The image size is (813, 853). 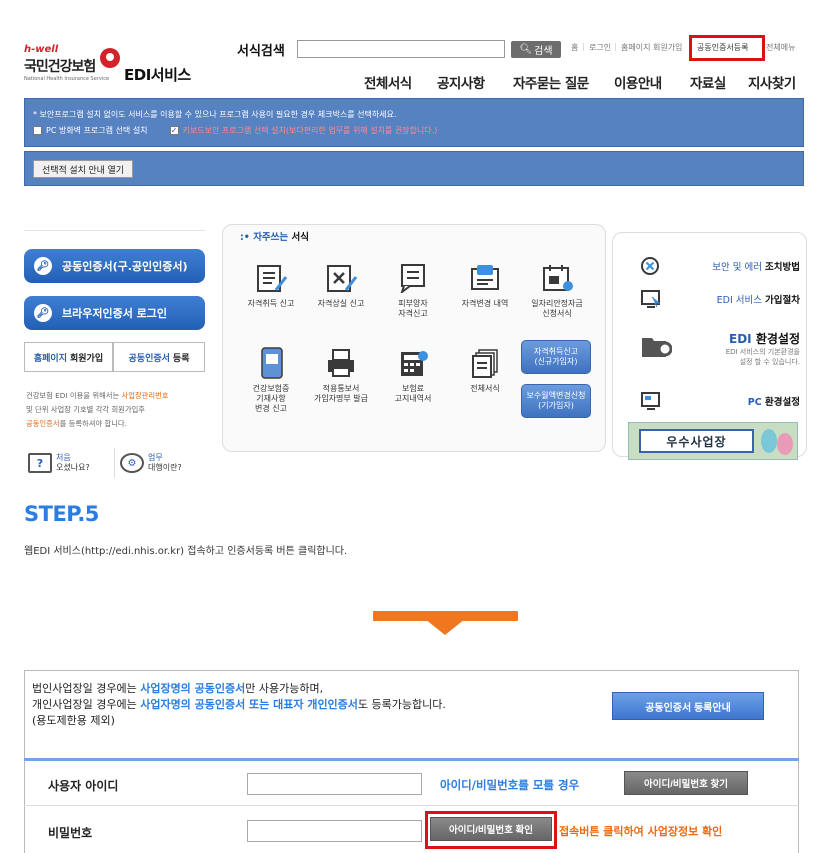 I want to click on cert-register-guide-button: 공동인증서 등록안내, so click(x=688, y=706).